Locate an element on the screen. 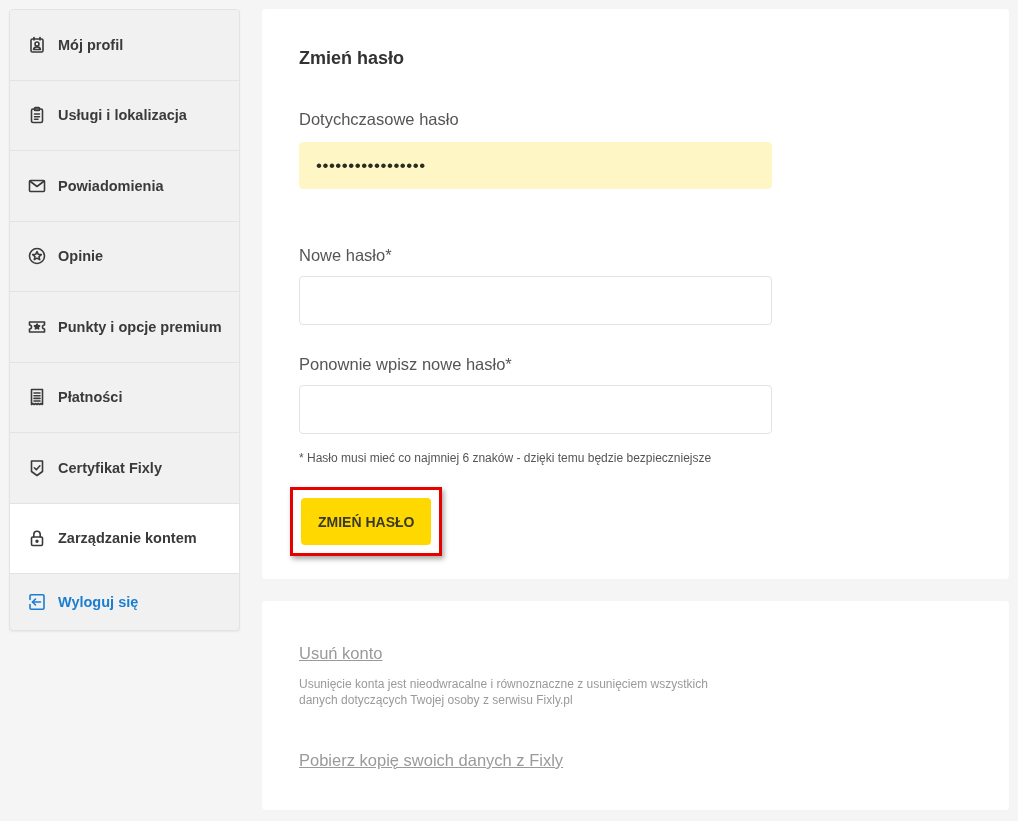 The image size is (1018, 821). section-title: Zmień hasło is located at coordinates (352, 58).